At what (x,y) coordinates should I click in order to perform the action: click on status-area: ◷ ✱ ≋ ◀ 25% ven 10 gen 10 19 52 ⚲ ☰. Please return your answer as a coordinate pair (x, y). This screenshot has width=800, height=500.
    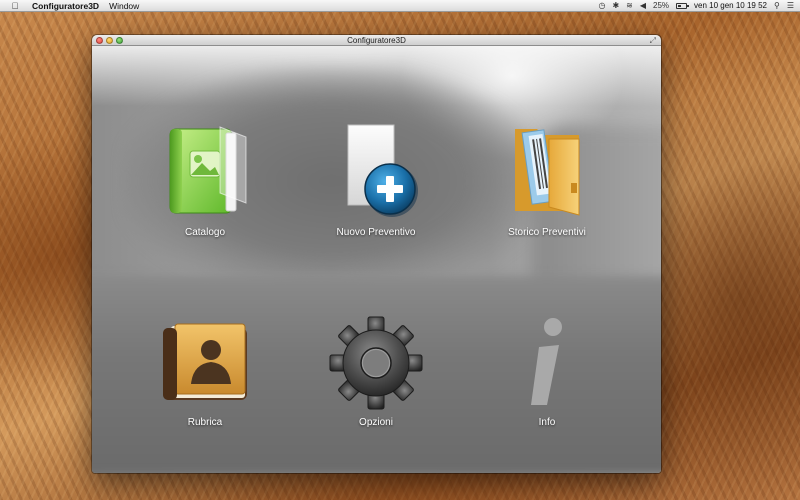
    Looking at the image, I should click on (696, 6).